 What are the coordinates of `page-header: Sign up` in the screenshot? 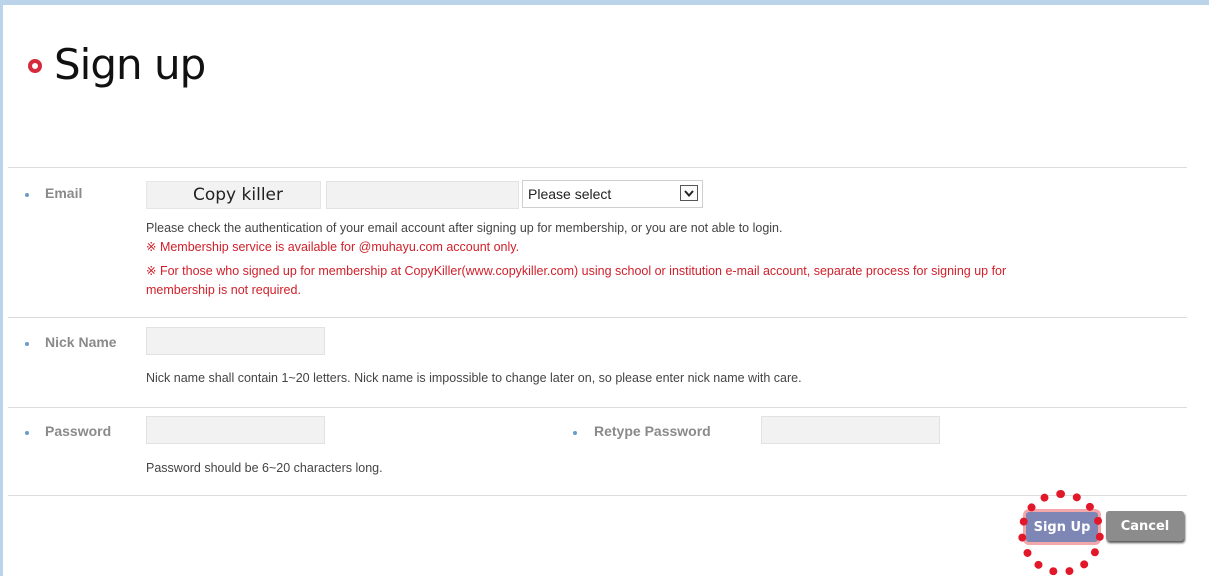 It's located at (117, 64).